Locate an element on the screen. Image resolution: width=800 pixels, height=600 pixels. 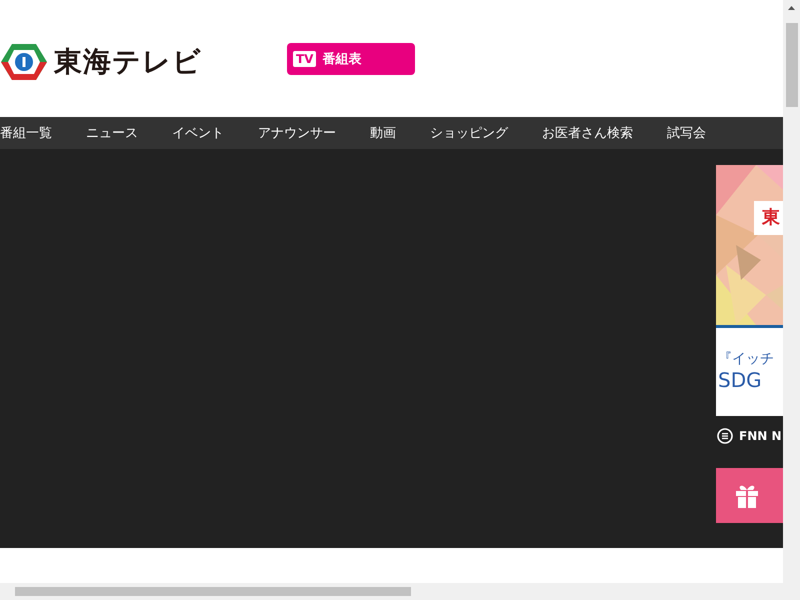
list-icon is located at coordinates (725, 436).